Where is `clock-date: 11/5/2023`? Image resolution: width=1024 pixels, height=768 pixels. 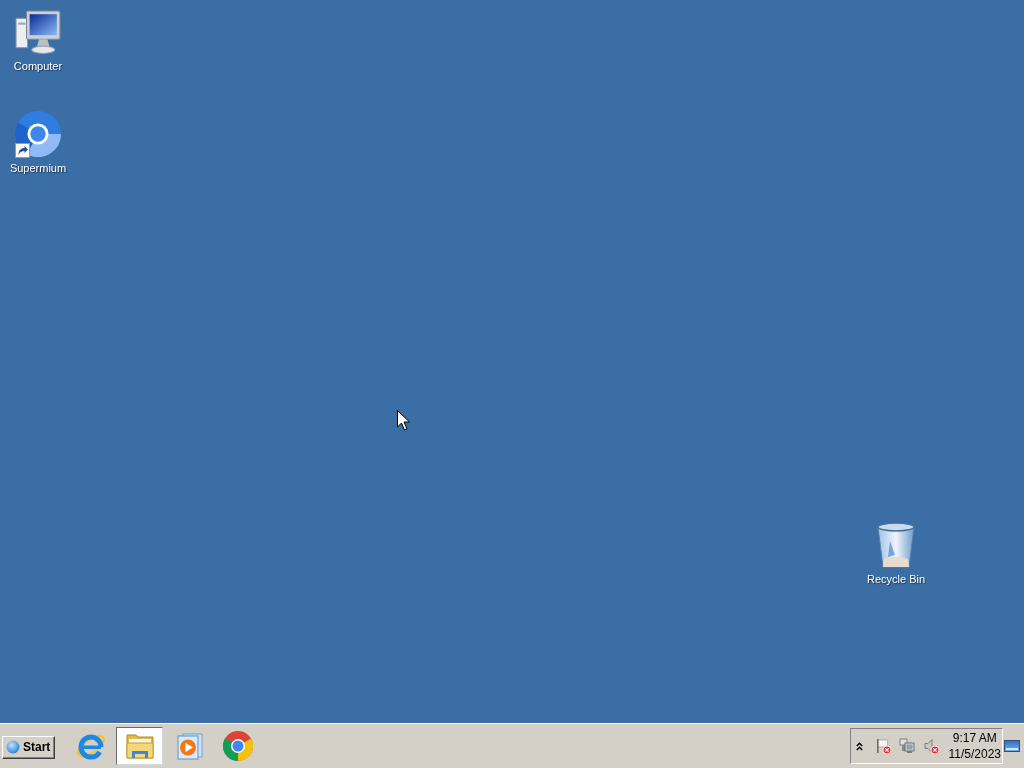
clock-date: 11/5/2023 is located at coordinates (974, 754).